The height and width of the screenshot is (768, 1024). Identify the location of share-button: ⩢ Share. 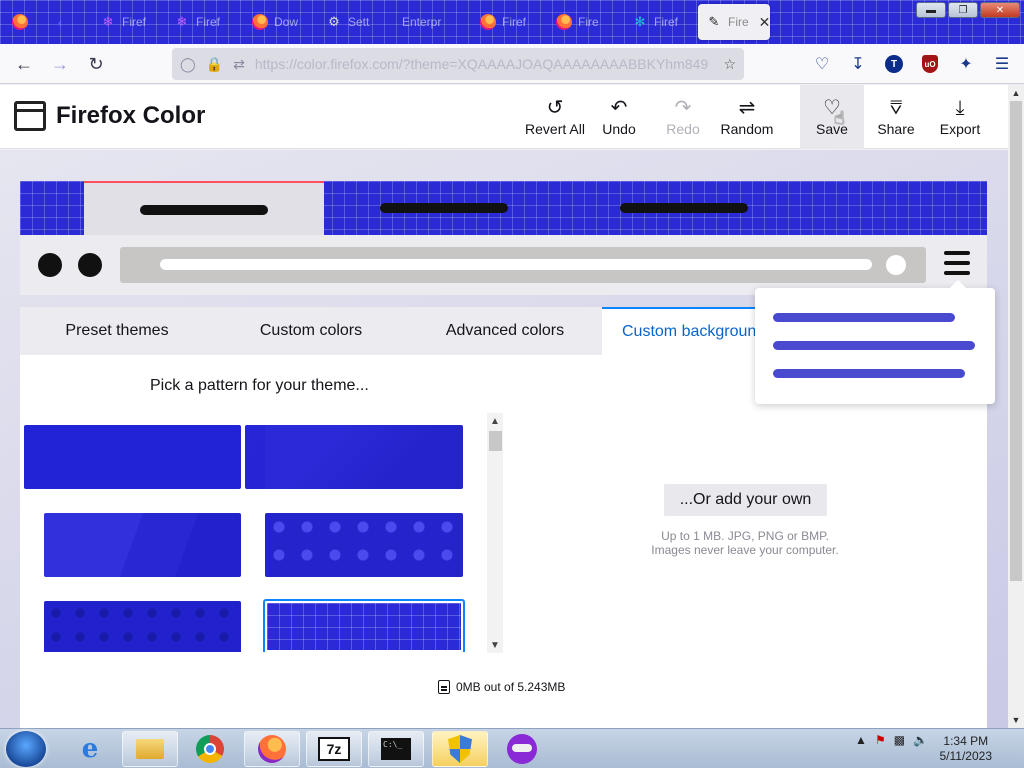
(896, 117).